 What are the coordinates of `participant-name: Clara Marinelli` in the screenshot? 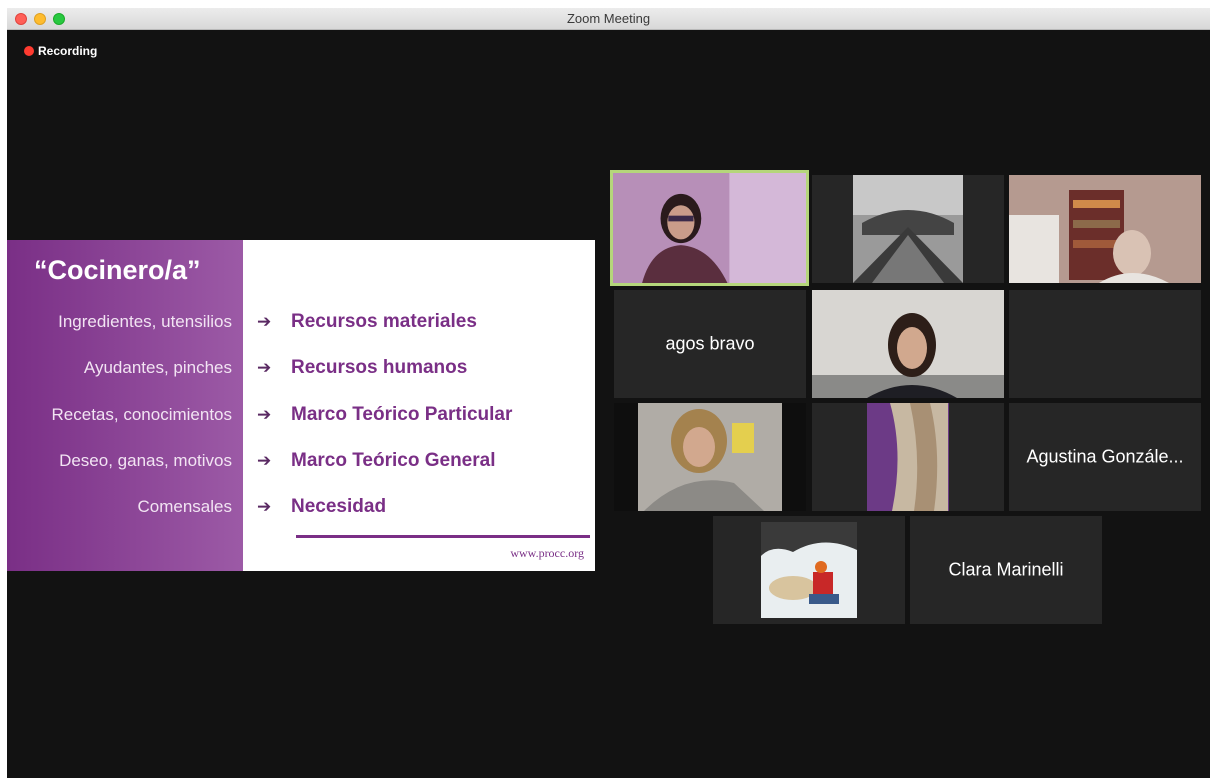 It's located at (1006, 569).